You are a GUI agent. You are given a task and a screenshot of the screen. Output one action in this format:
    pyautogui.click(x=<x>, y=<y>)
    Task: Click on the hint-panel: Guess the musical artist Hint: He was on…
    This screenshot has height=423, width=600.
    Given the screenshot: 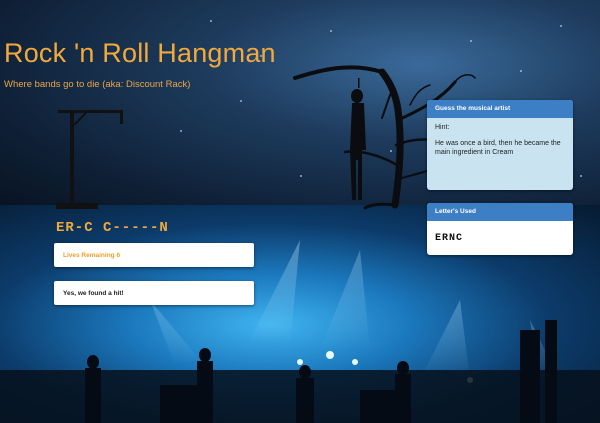 What is the action you would take?
    pyautogui.click(x=500, y=145)
    